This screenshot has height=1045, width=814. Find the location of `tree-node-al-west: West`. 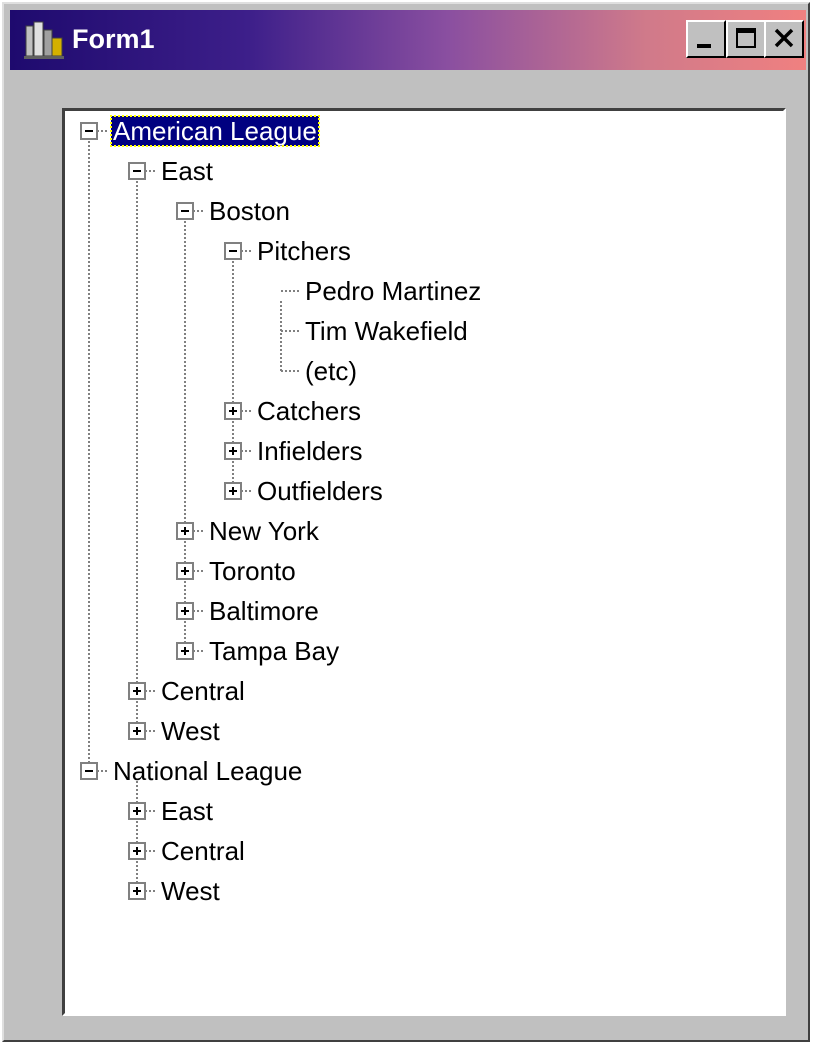

tree-node-al-west: West is located at coordinates (190, 731).